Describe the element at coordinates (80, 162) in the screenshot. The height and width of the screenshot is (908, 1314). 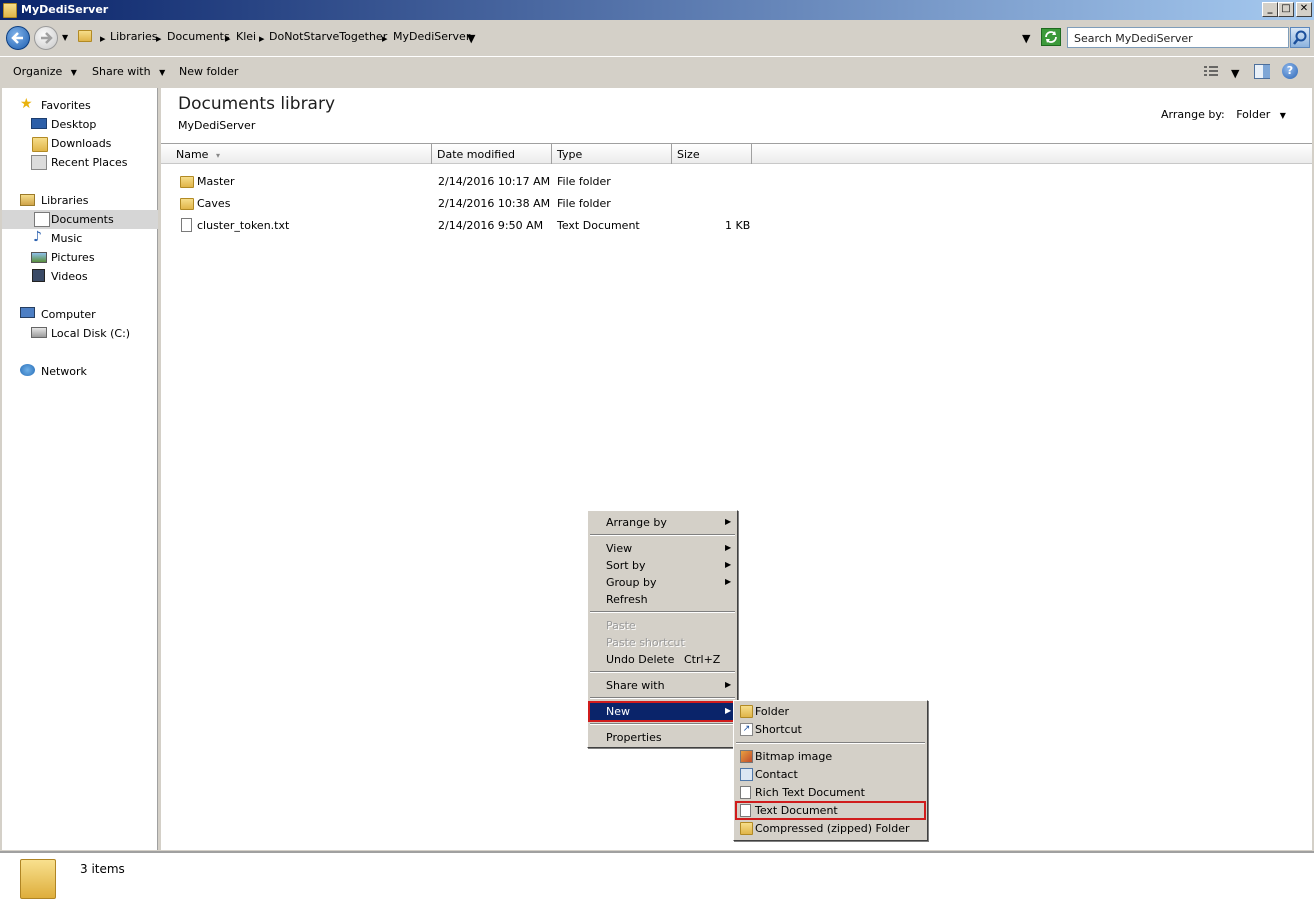
I see `nav-recent-places: Recent Places` at that location.